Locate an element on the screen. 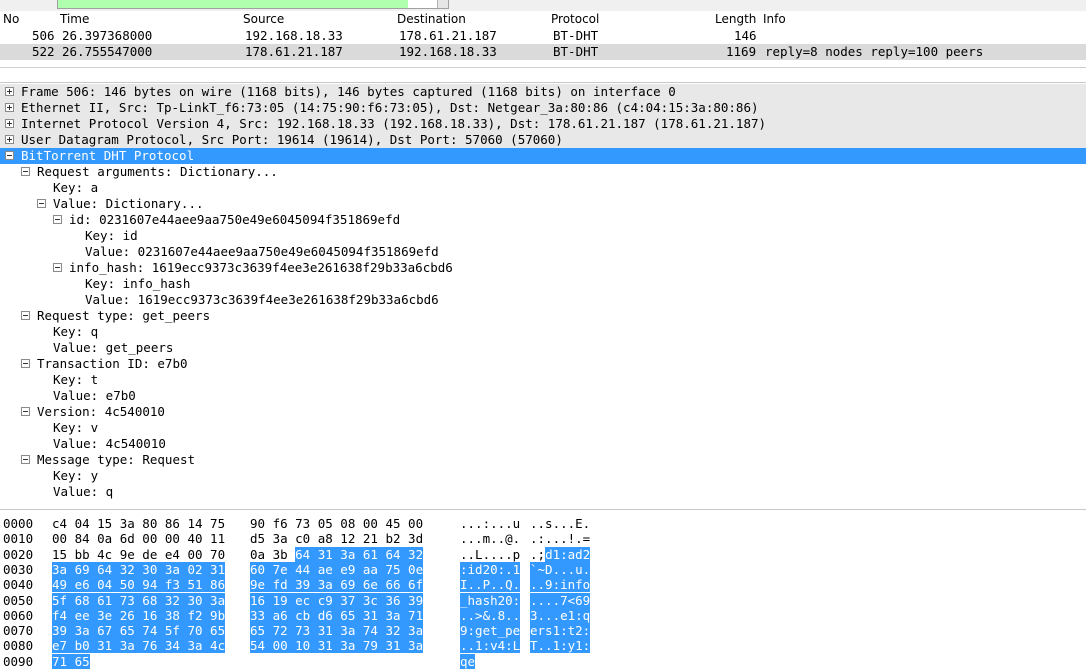 The height and width of the screenshot is (669, 1086). hex-bytes-first-half: 15 bb 4c 9e de e4 00 70 is located at coordinates (139, 554).